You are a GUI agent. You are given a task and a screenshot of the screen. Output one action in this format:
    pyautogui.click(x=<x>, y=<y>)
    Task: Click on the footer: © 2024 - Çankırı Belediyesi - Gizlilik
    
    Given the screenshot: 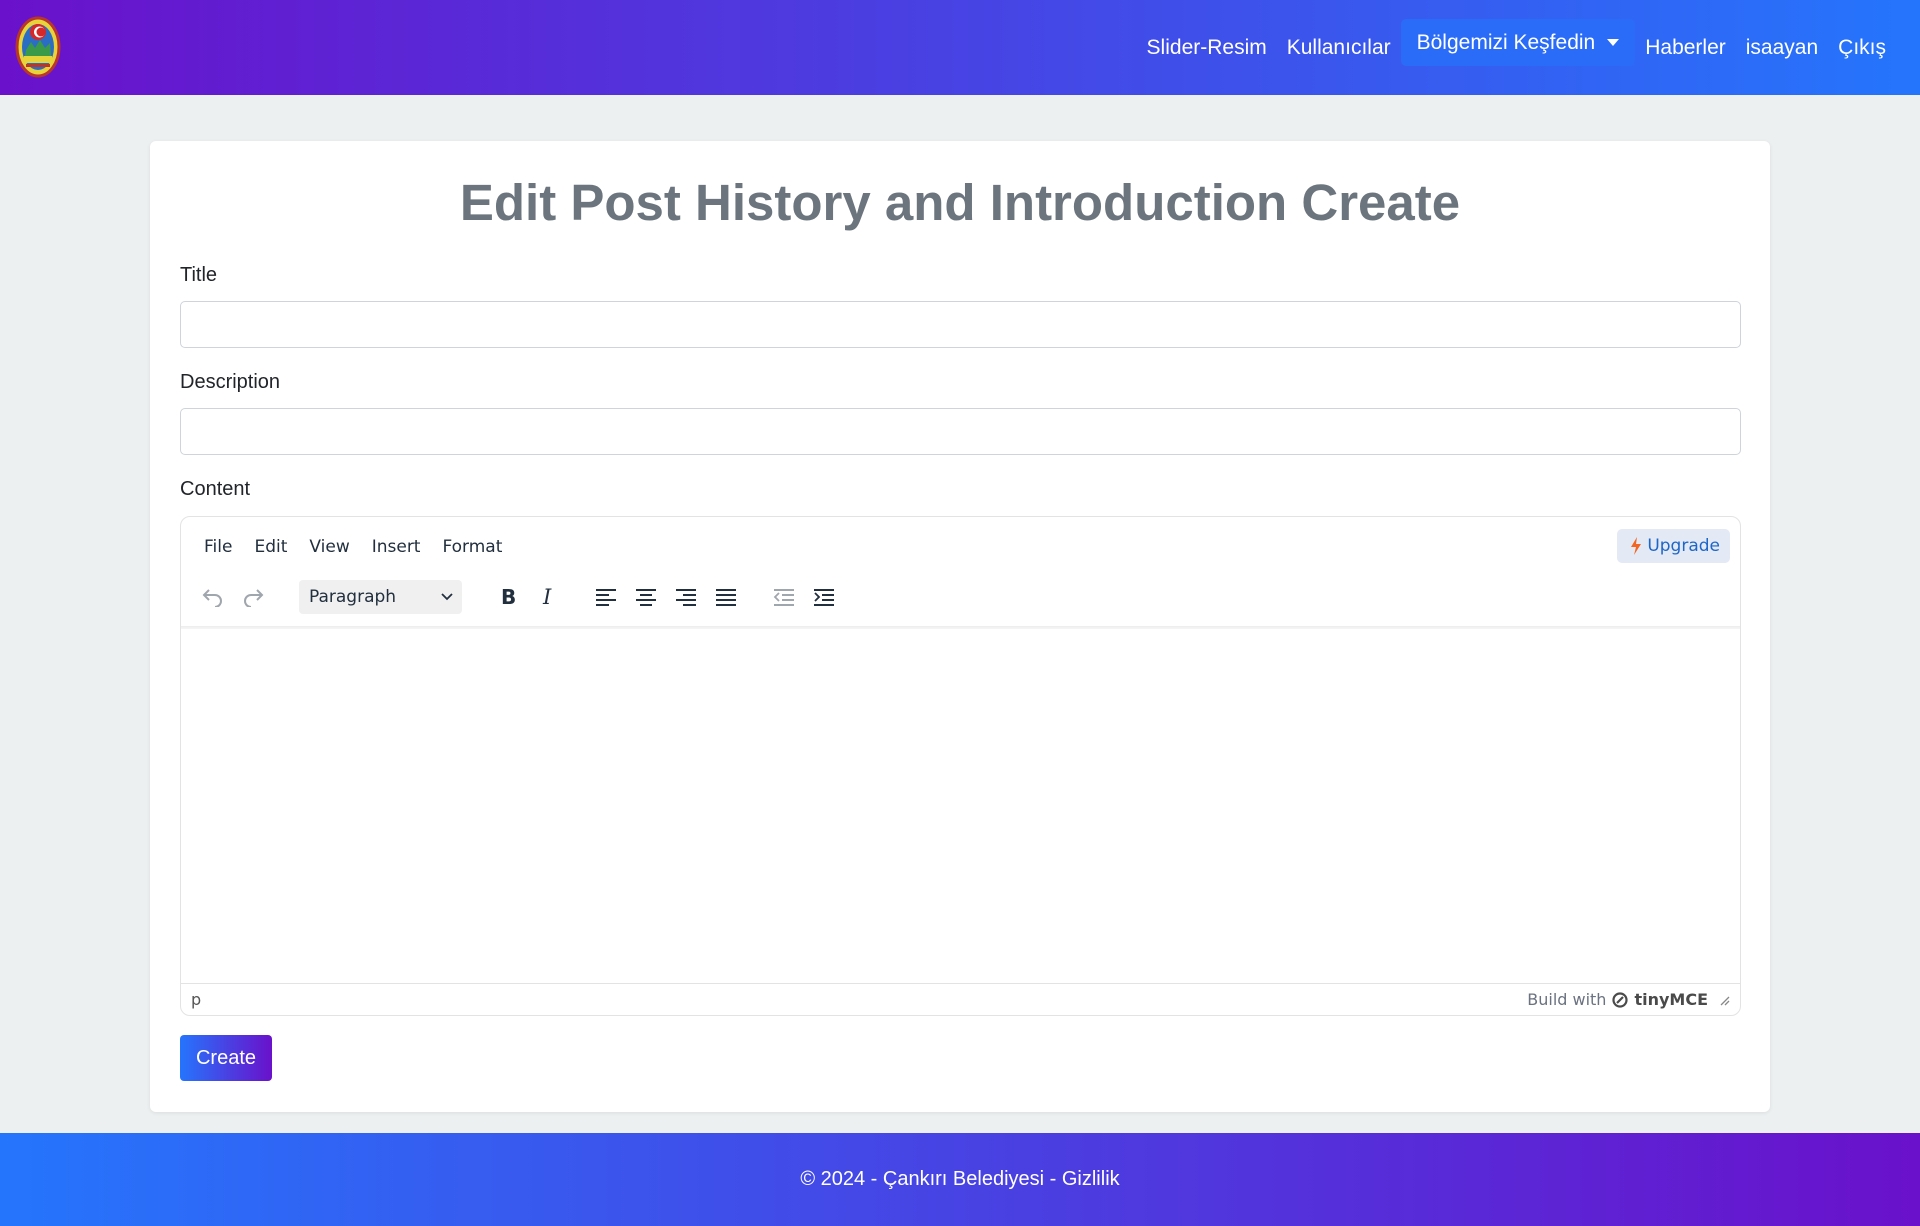 What is the action you would take?
    pyautogui.click(x=960, y=1179)
    